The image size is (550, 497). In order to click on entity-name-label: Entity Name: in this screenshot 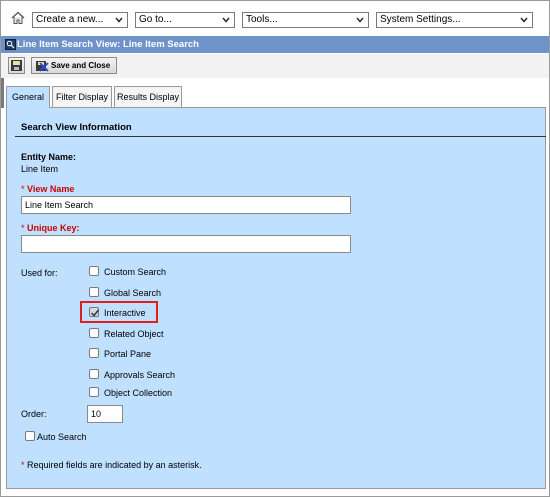, I will do `click(49, 157)`.